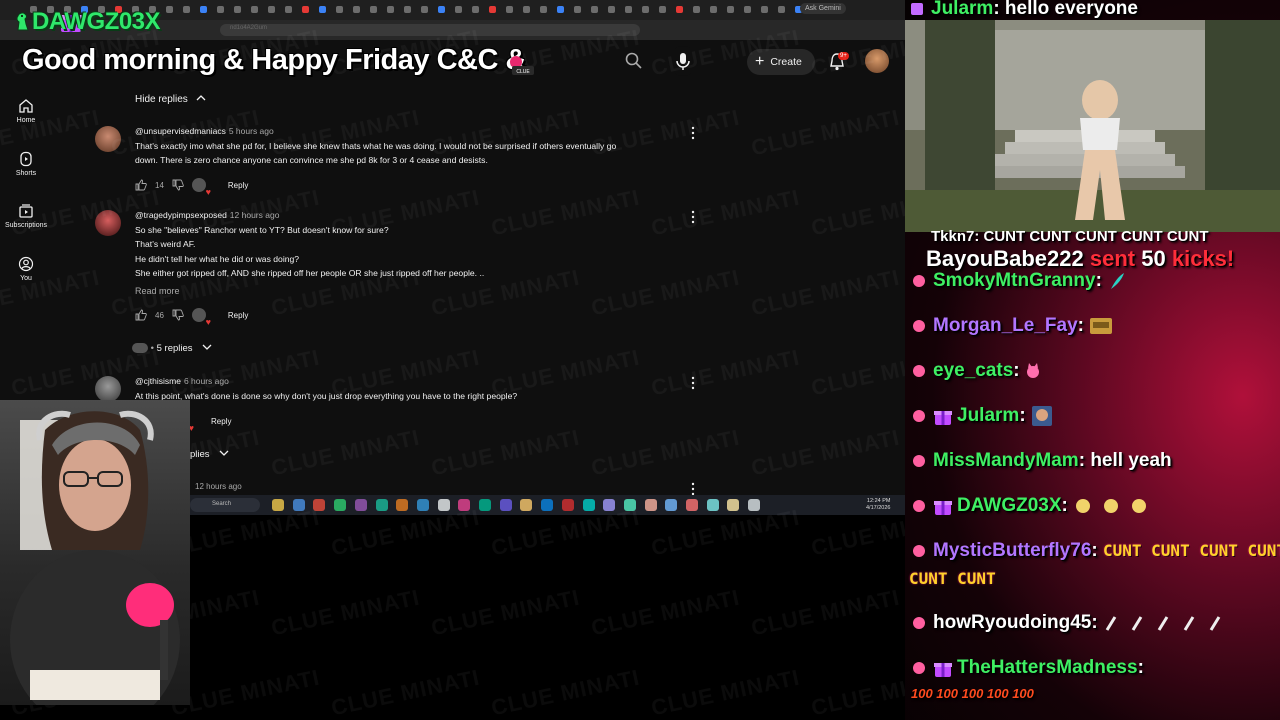 The image size is (1280, 720). What do you see at coordinates (1009, 505) in the screenshot?
I see `chat-username: DAWGZ03X` at bounding box center [1009, 505].